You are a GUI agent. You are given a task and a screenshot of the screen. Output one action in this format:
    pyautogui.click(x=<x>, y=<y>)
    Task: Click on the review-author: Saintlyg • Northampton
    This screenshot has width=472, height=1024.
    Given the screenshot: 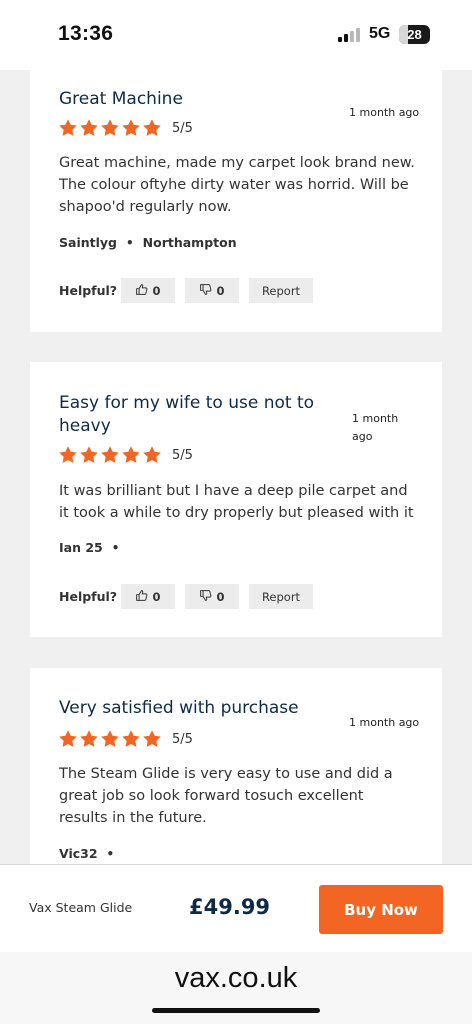 What is the action you would take?
    pyautogui.click(x=148, y=242)
    